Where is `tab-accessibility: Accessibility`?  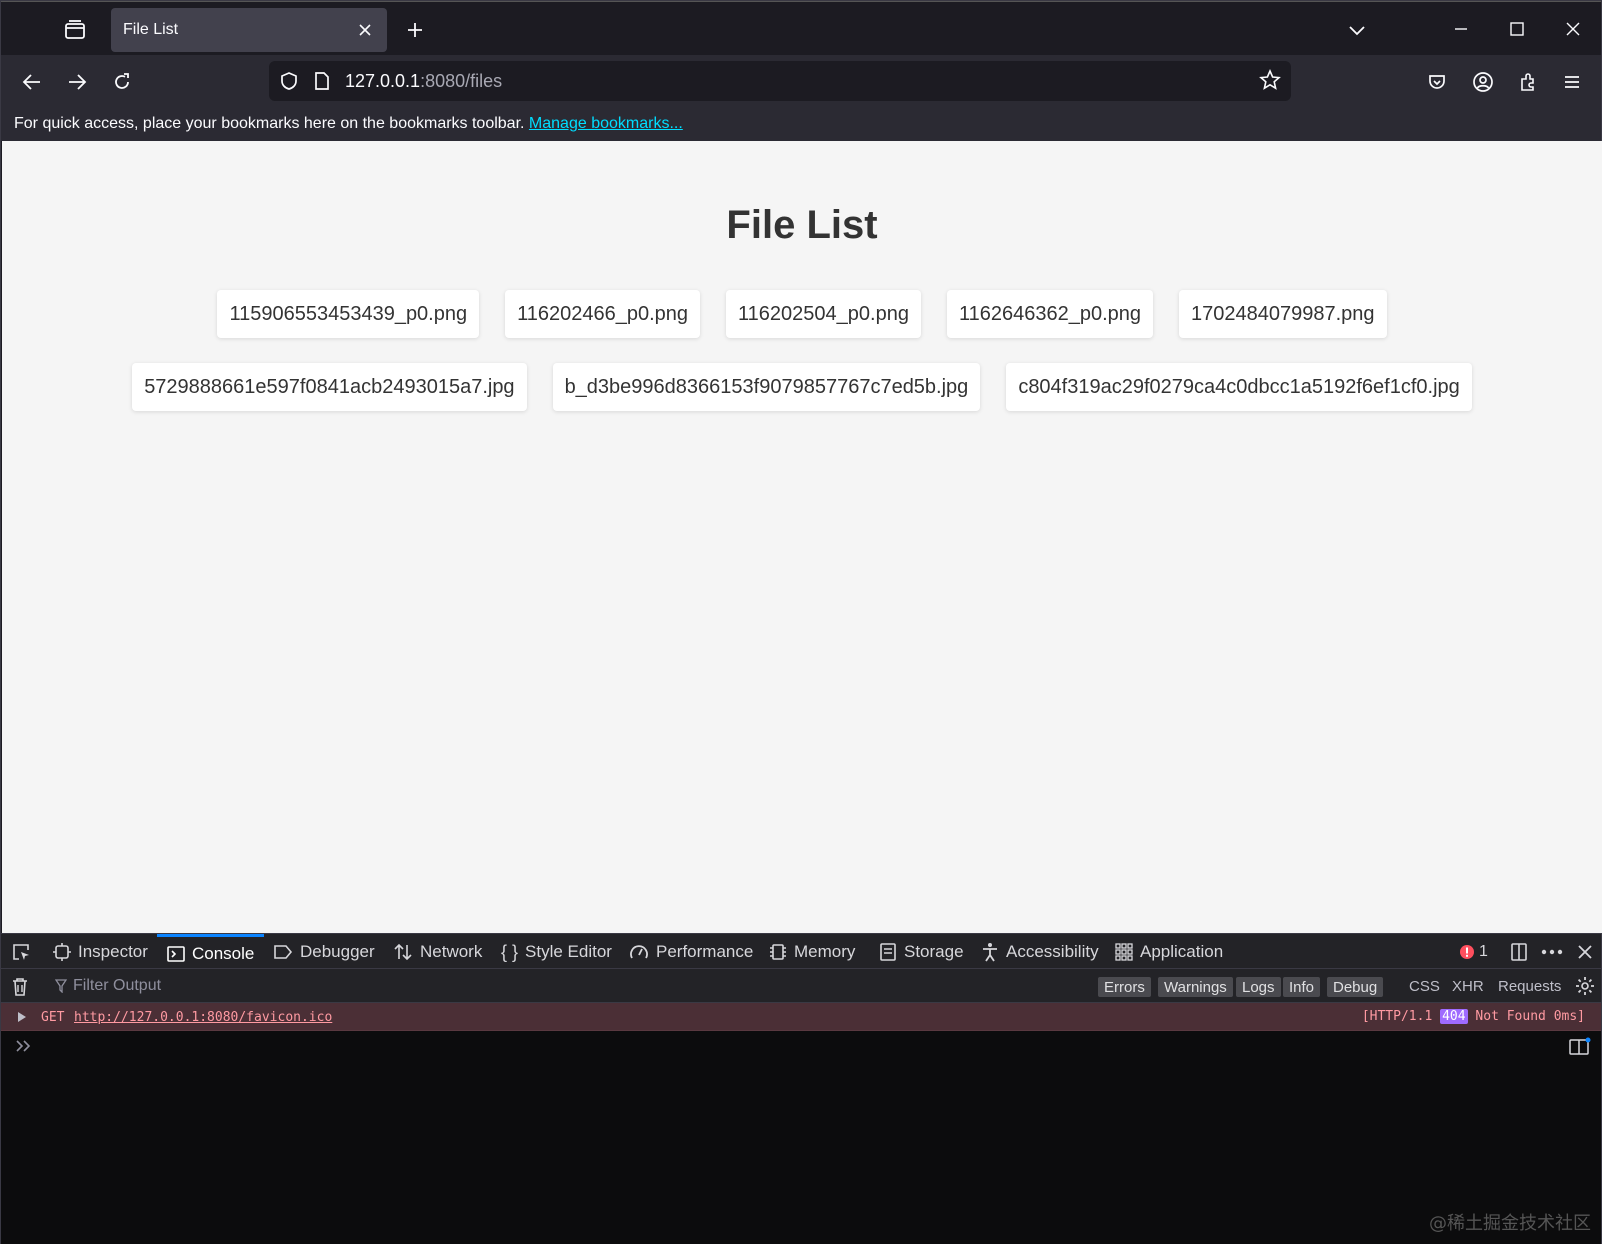 tab-accessibility: Accessibility is located at coordinates (1040, 952).